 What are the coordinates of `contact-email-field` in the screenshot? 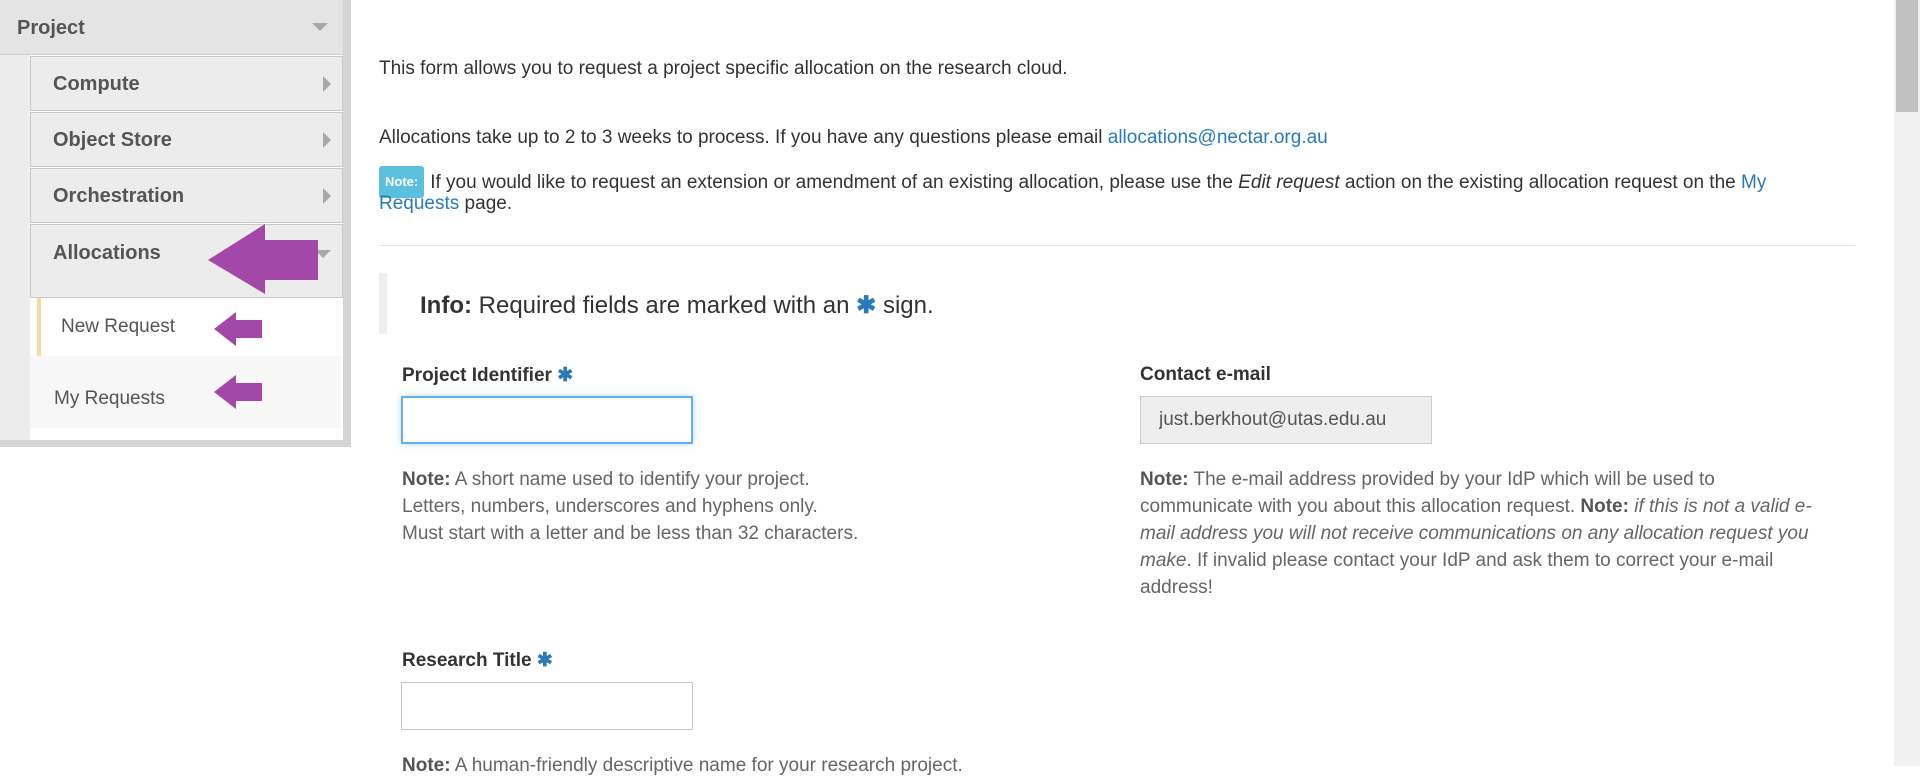 It's located at (1286, 420).